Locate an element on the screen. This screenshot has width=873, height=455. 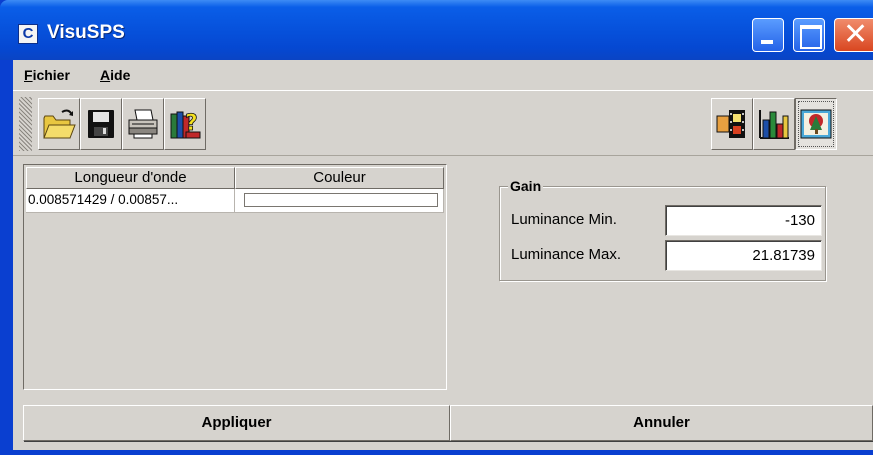
chart-button is located at coordinates (774, 124).